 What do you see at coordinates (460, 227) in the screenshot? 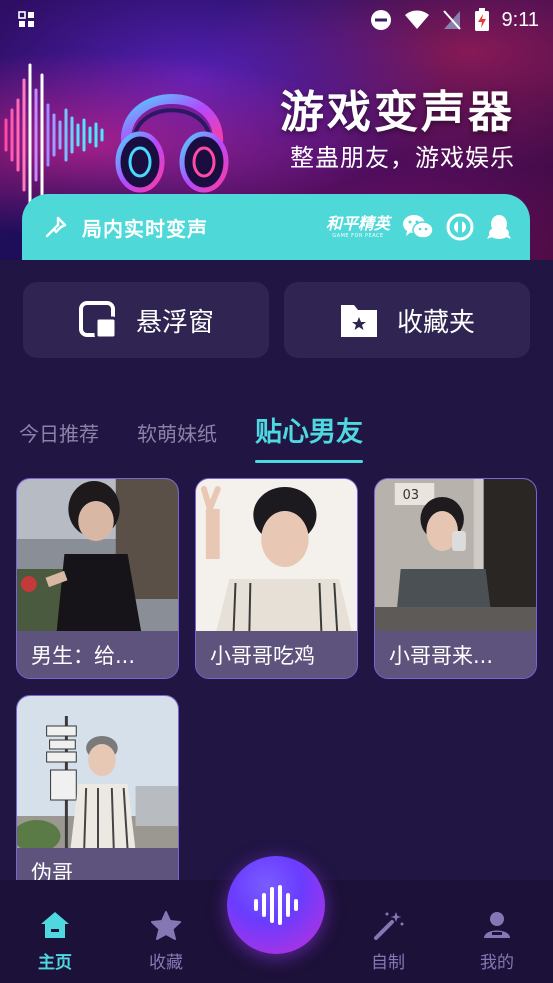
I see `game-platform-icon` at bounding box center [460, 227].